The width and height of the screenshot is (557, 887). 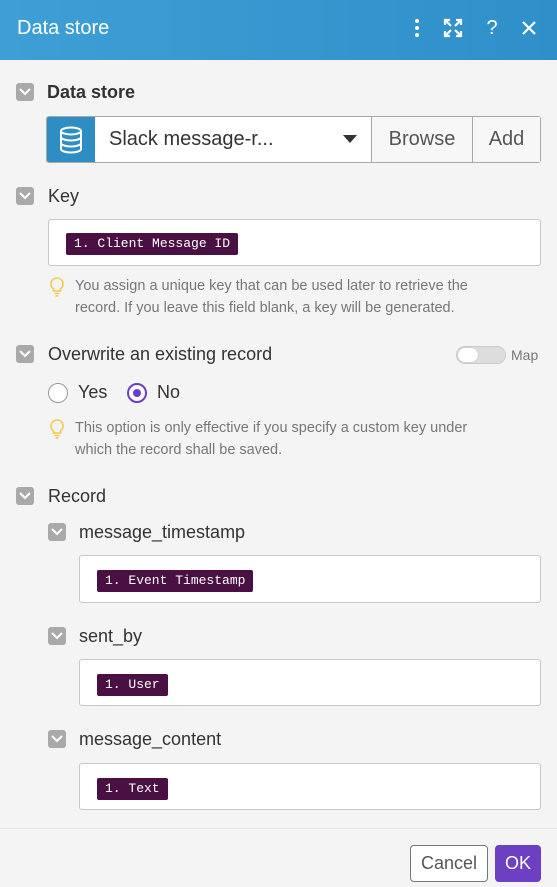 What do you see at coordinates (310, 579) in the screenshot?
I see `message-timestamp-input: 1. Event Timestamp` at bounding box center [310, 579].